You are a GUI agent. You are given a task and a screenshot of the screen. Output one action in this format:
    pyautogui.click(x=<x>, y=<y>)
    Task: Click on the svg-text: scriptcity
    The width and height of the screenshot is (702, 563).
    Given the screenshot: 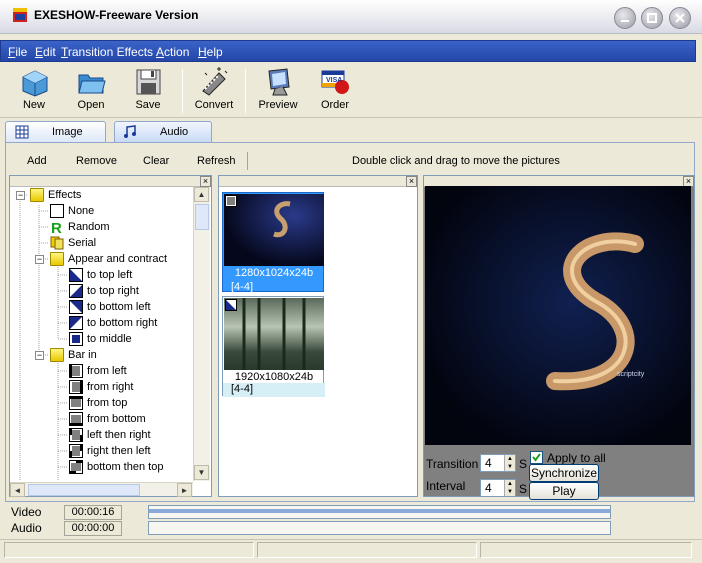 What is the action you would take?
    pyautogui.click(x=631, y=374)
    